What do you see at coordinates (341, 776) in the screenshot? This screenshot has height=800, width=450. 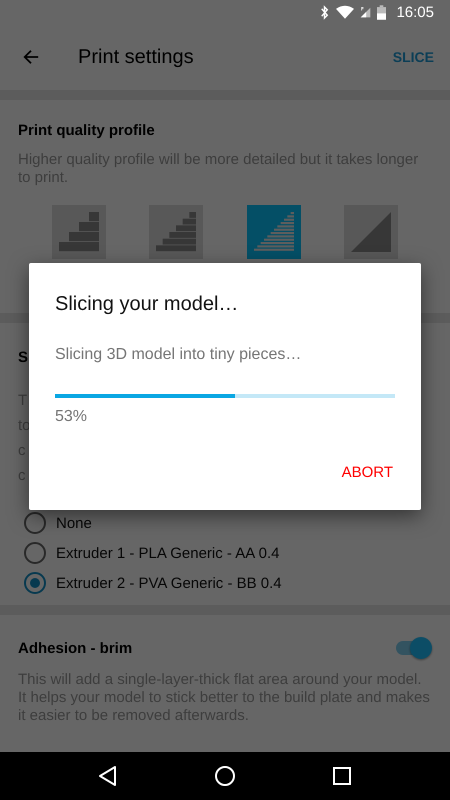 I see `recents-icon` at bounding box center [341, 776].